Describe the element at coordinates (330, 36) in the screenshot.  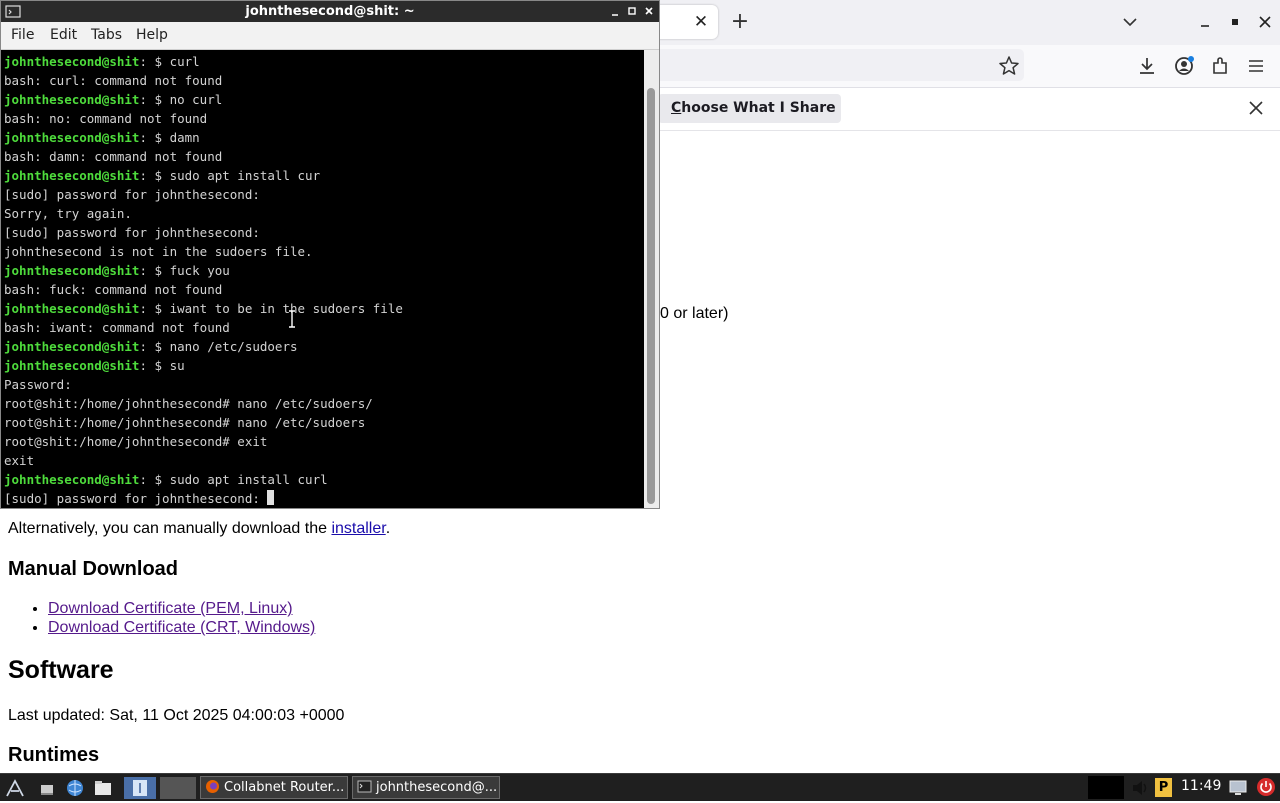
I see `terminal-menubar: File Edit Tabs Help` at that location.